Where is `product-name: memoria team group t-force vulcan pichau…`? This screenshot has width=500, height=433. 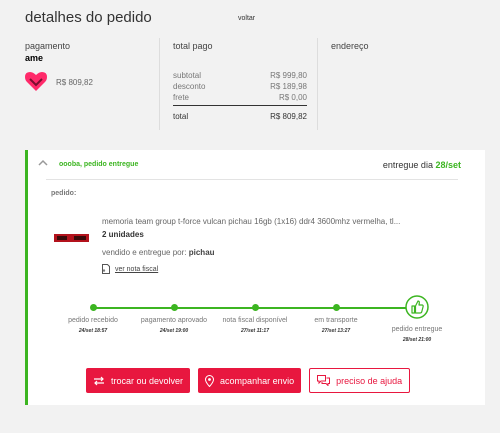 product-name: memoria team group t-force vulcan pichau… is located at coordinates (251, 221).